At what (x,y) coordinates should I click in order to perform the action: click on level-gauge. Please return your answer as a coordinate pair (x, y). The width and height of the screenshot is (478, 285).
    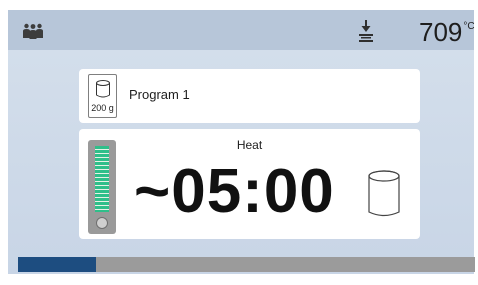
    Looking at the image, I should click on (102, 187).